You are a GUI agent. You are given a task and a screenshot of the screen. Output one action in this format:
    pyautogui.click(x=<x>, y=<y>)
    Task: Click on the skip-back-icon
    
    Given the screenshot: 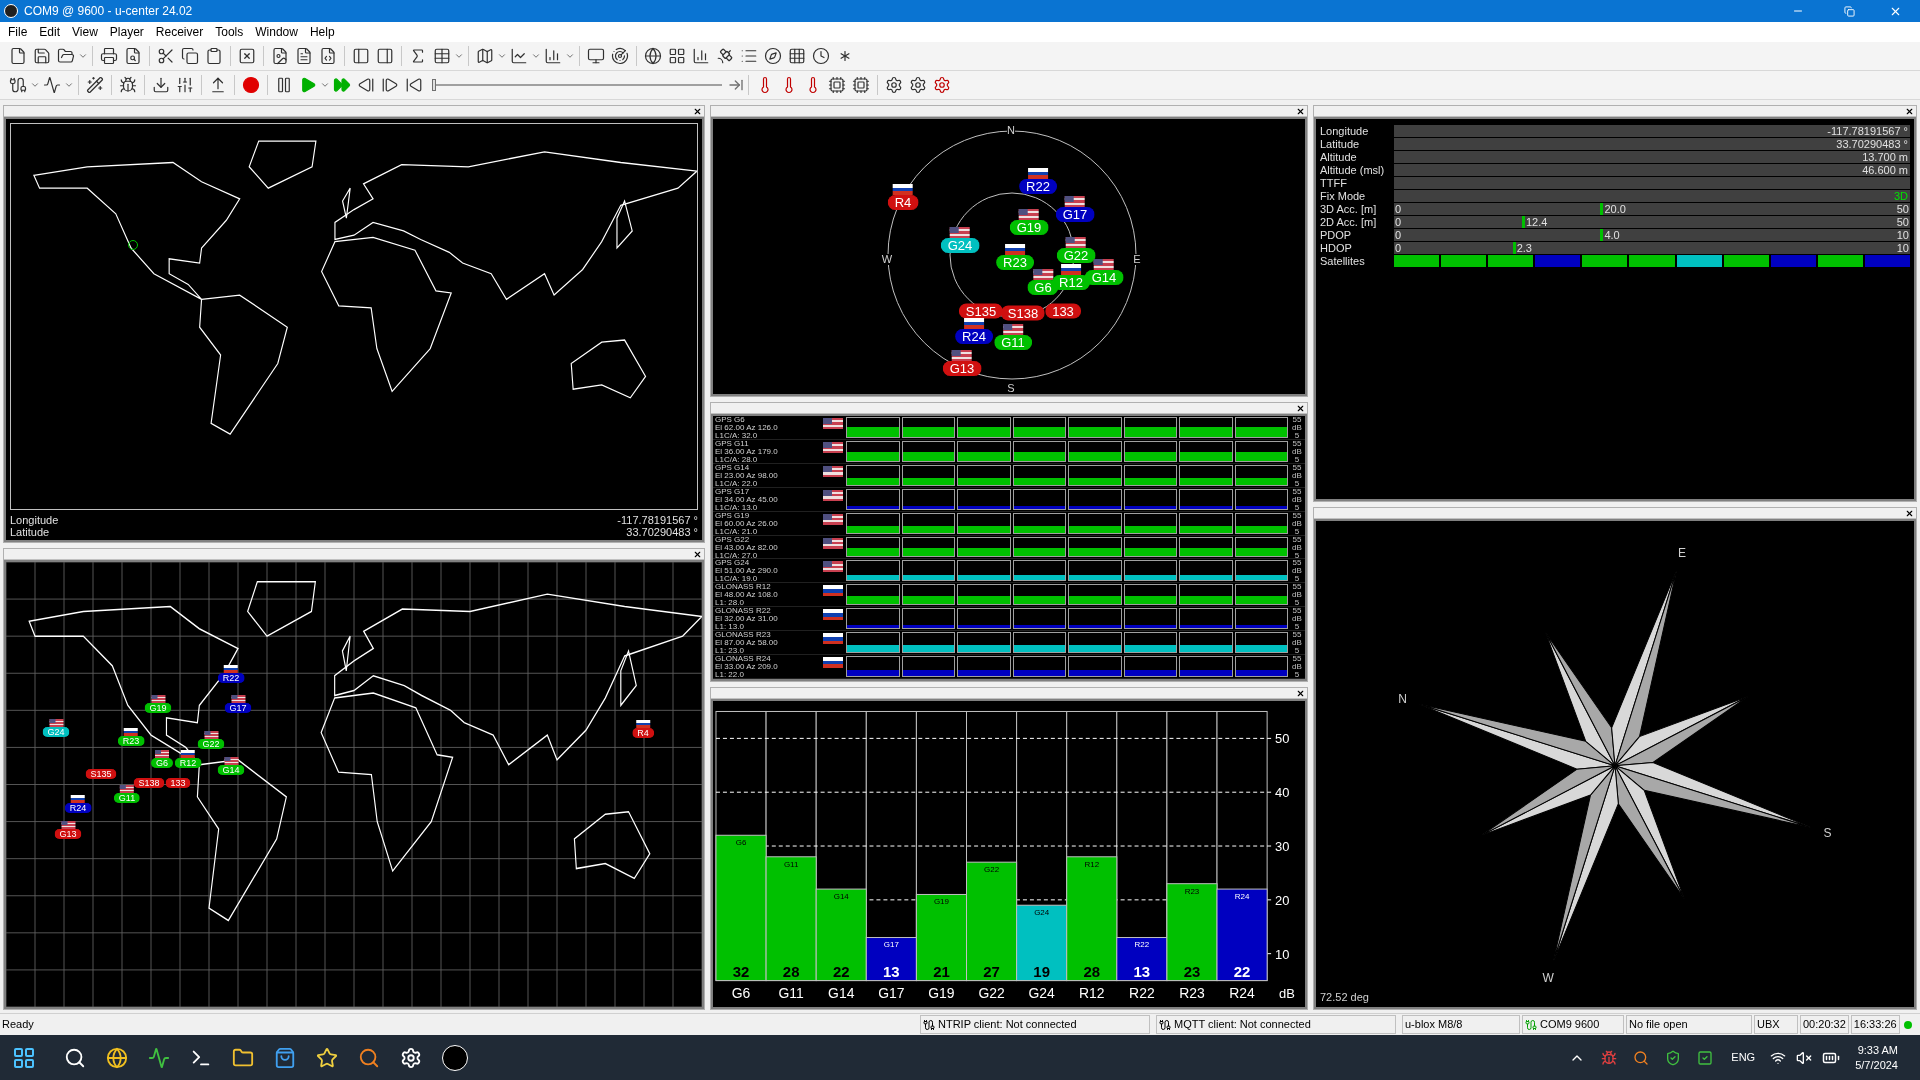 What is the action you would take?
    pyautogui.click(x=414, y=85)
    